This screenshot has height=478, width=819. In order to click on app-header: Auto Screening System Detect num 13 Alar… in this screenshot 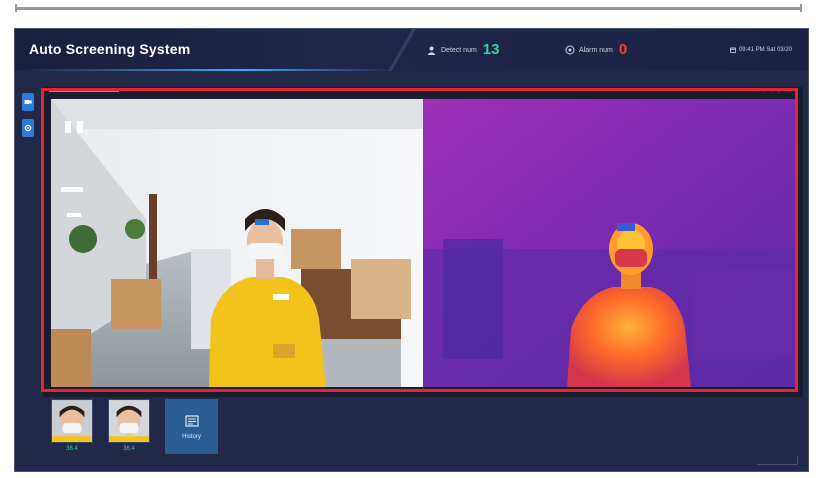, I will do `click(411, 50)`.